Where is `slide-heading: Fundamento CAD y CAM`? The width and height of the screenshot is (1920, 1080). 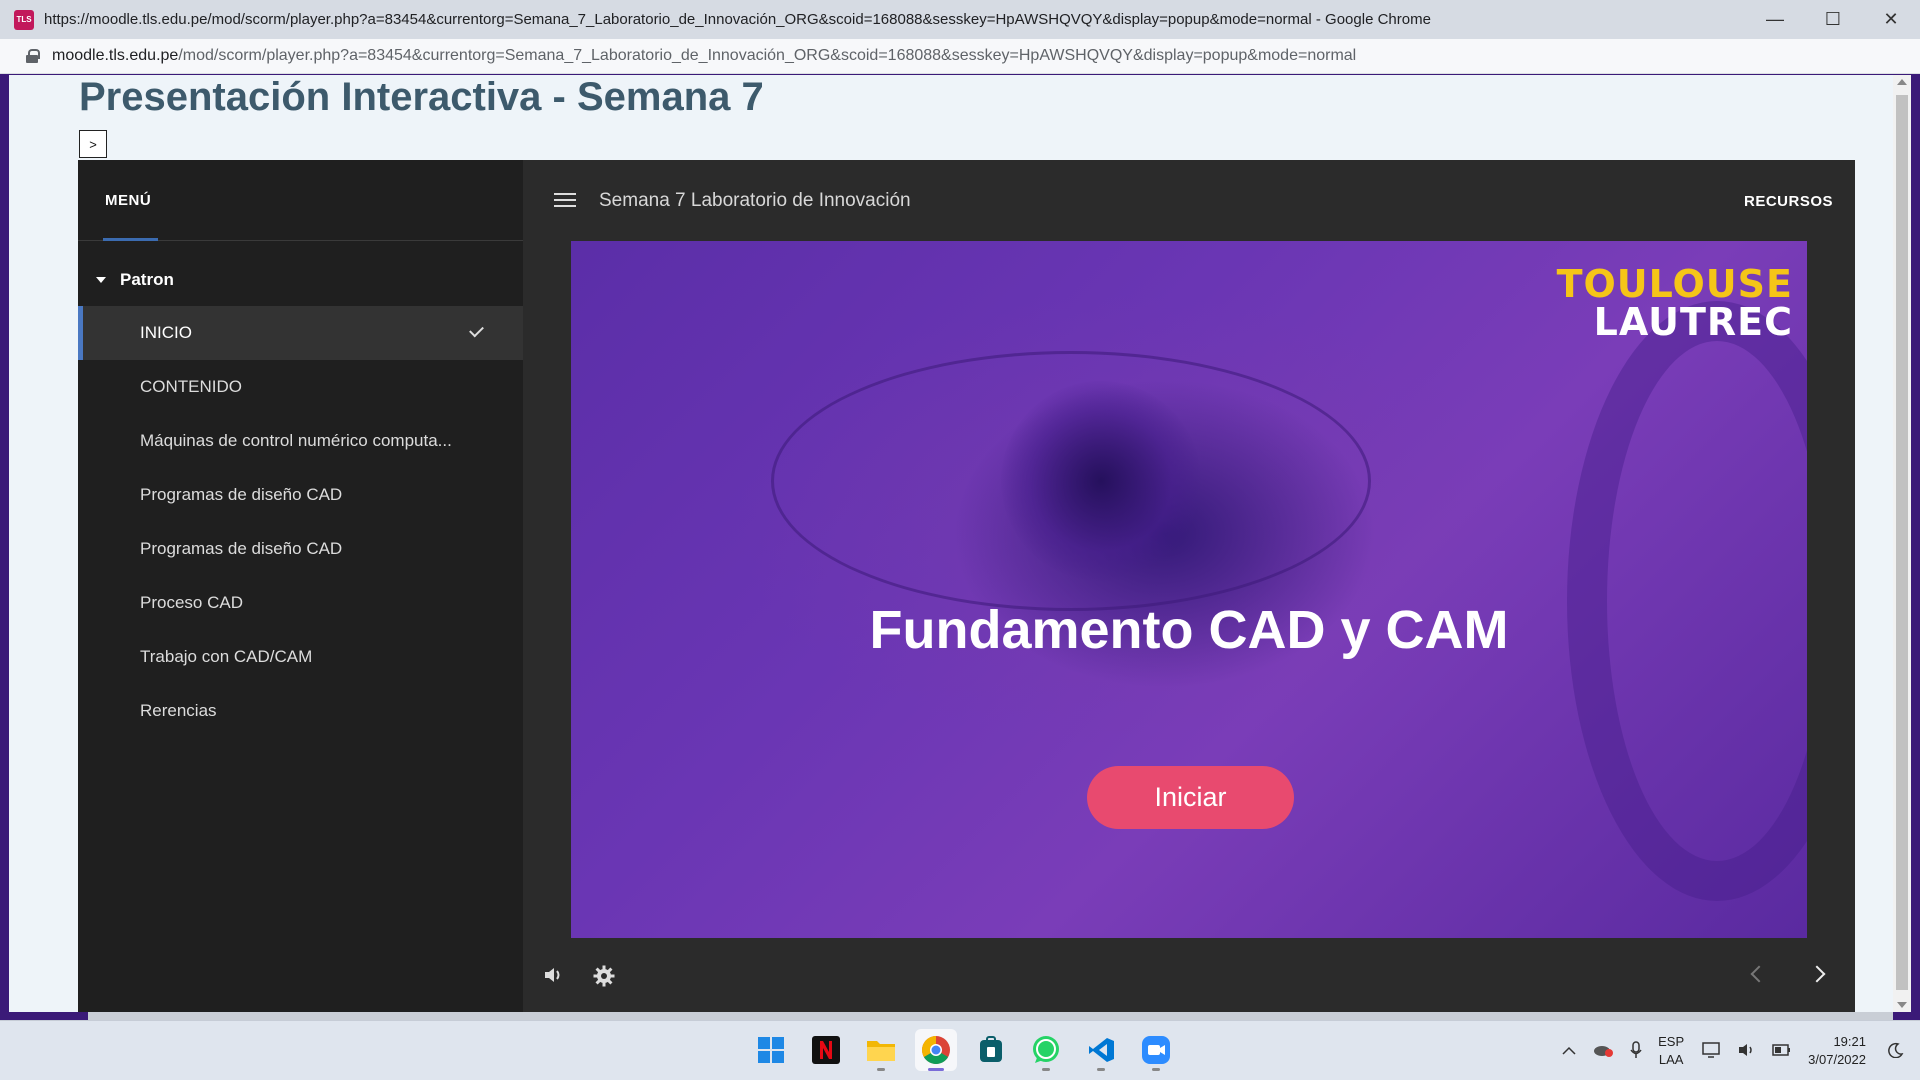 slide-heading: Fundamento CAD y CAM is located at coordinates (1189, 630).